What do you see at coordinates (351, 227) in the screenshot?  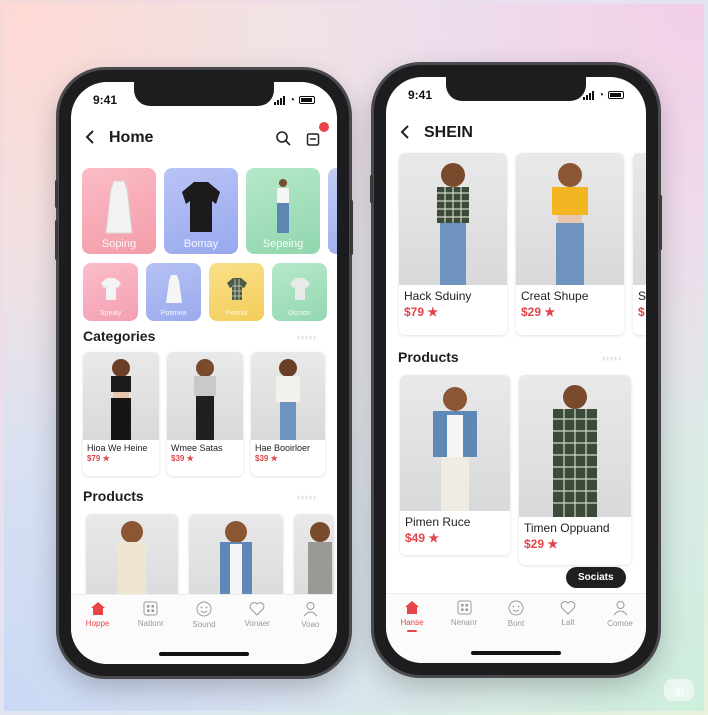 I see `power-button` at bounding box center [351, 227].